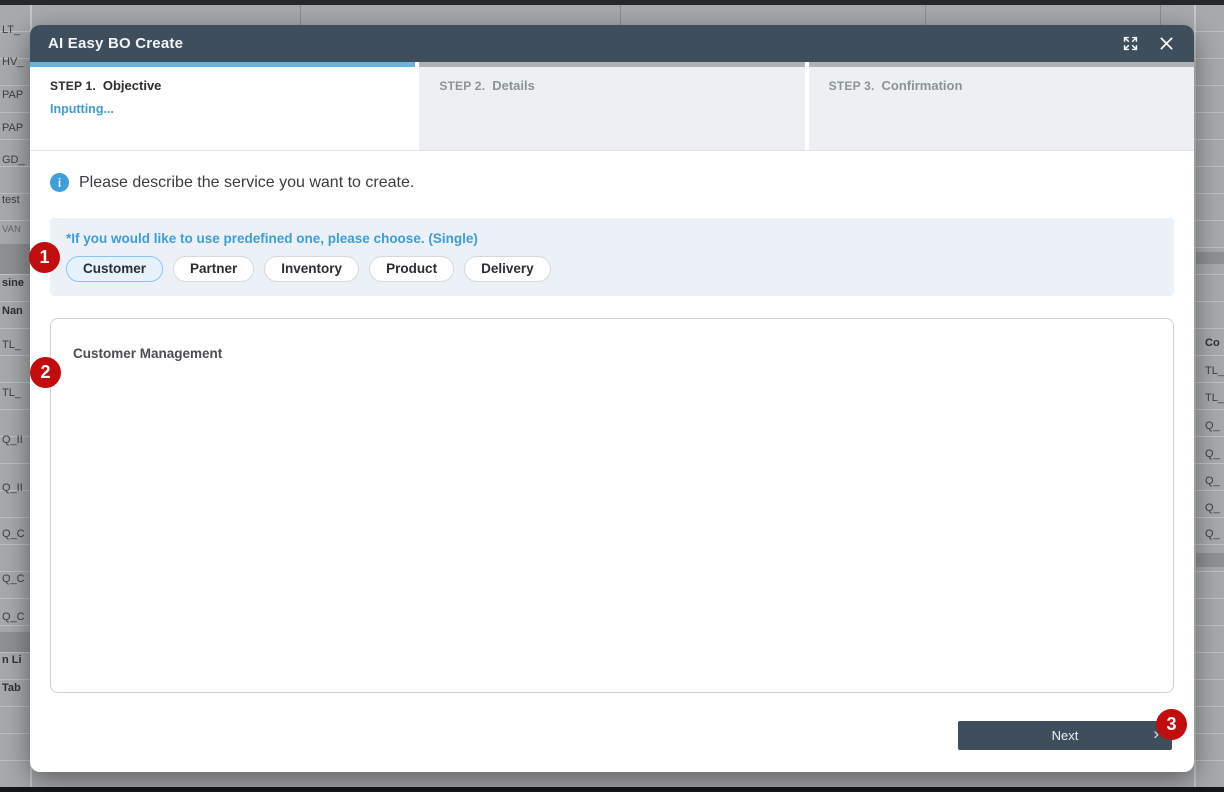 The width and height of the screenshot is (1224, 792). I want to click on chip-inventory: Inventory, so click(312, 269).